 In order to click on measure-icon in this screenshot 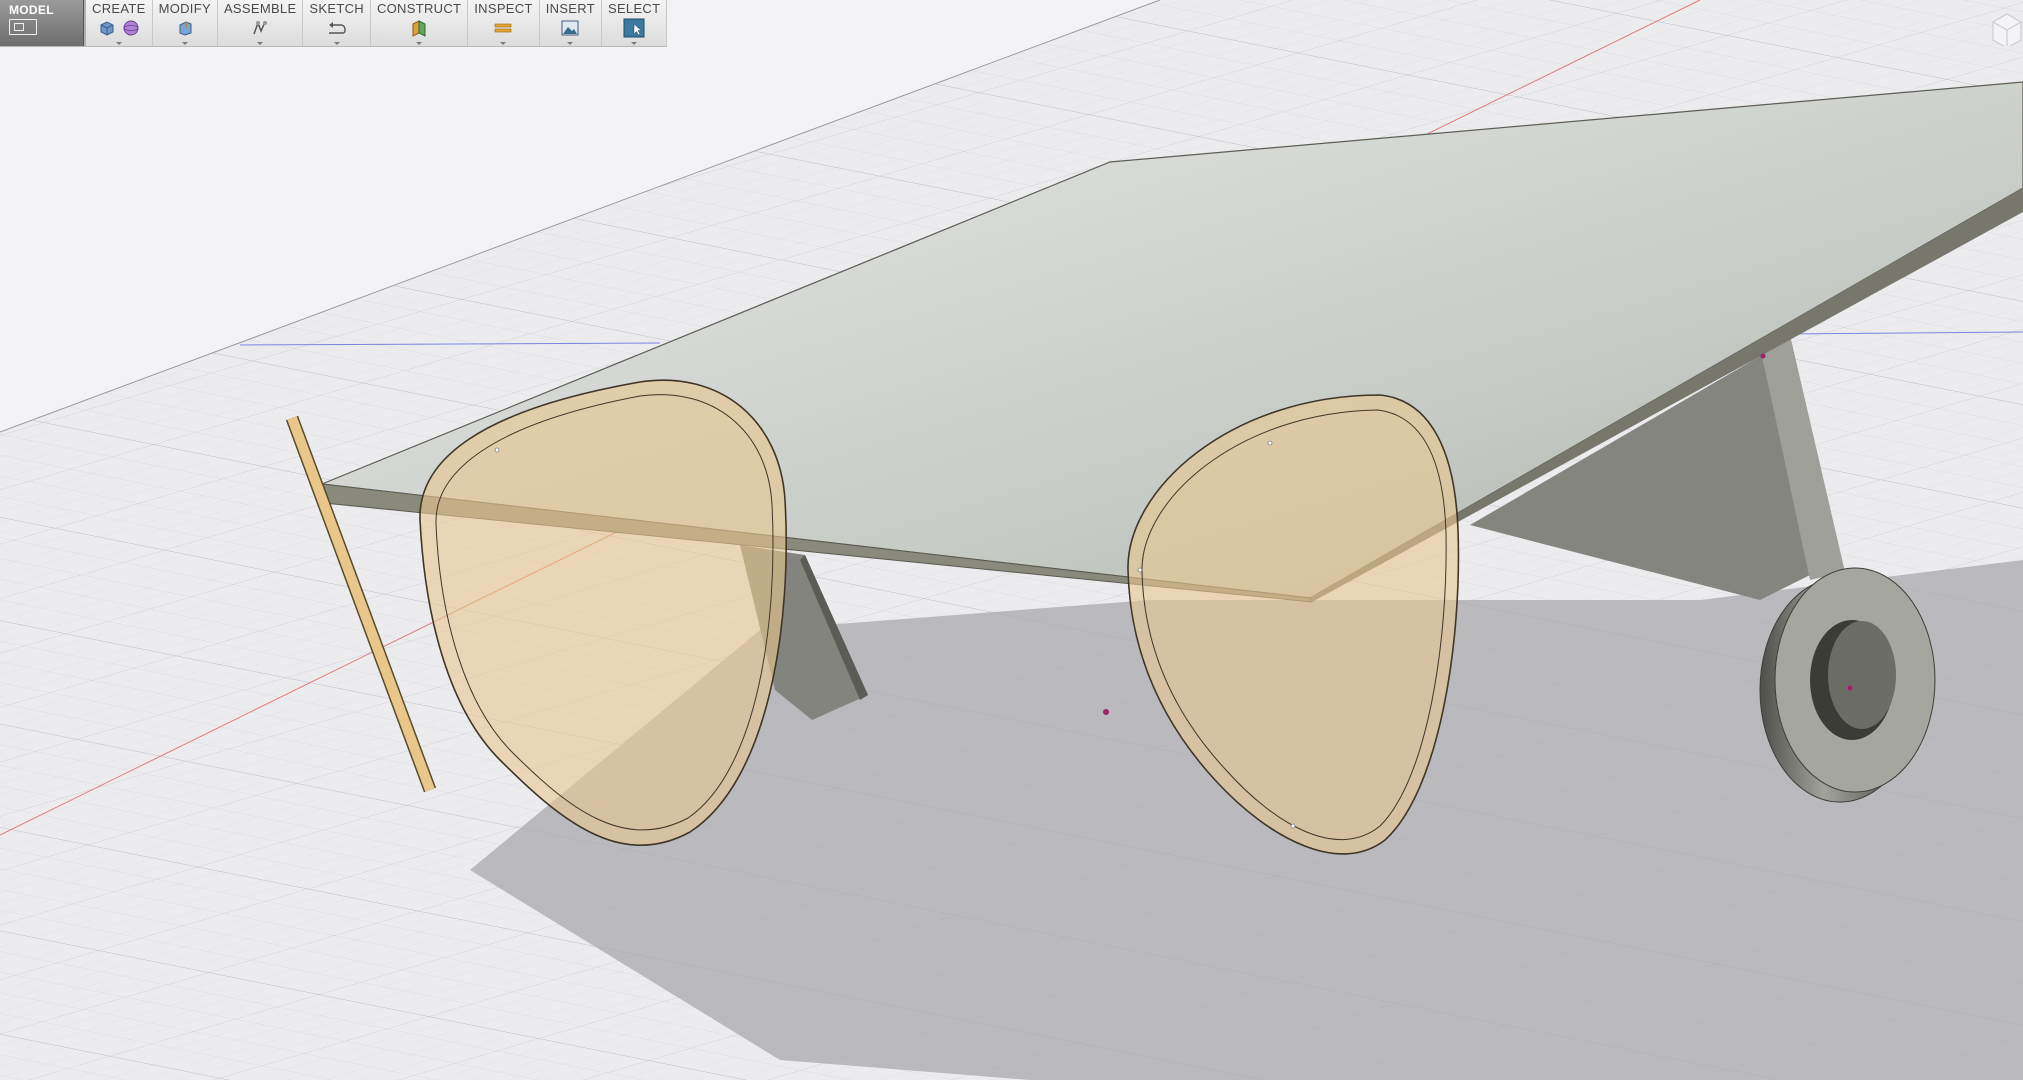, I will do `click(503, 28)`.